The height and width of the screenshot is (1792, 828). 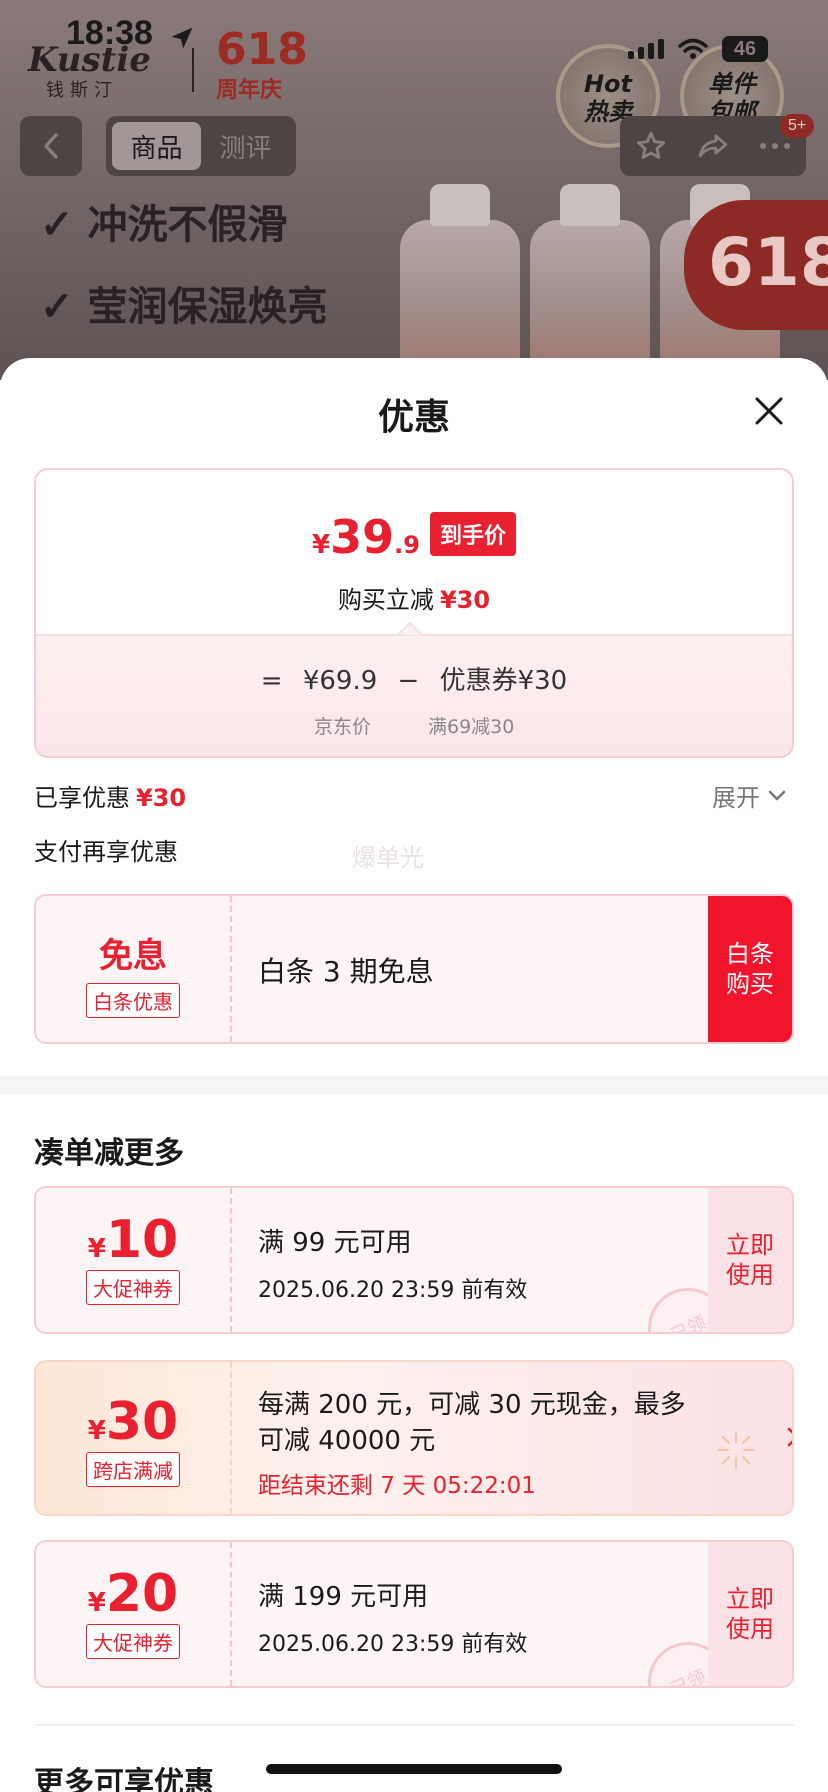 What do you see at coordinates (789, 1437) in the screenshot?
I see `chevron-right-icon` at bounding box center [789, 1437].